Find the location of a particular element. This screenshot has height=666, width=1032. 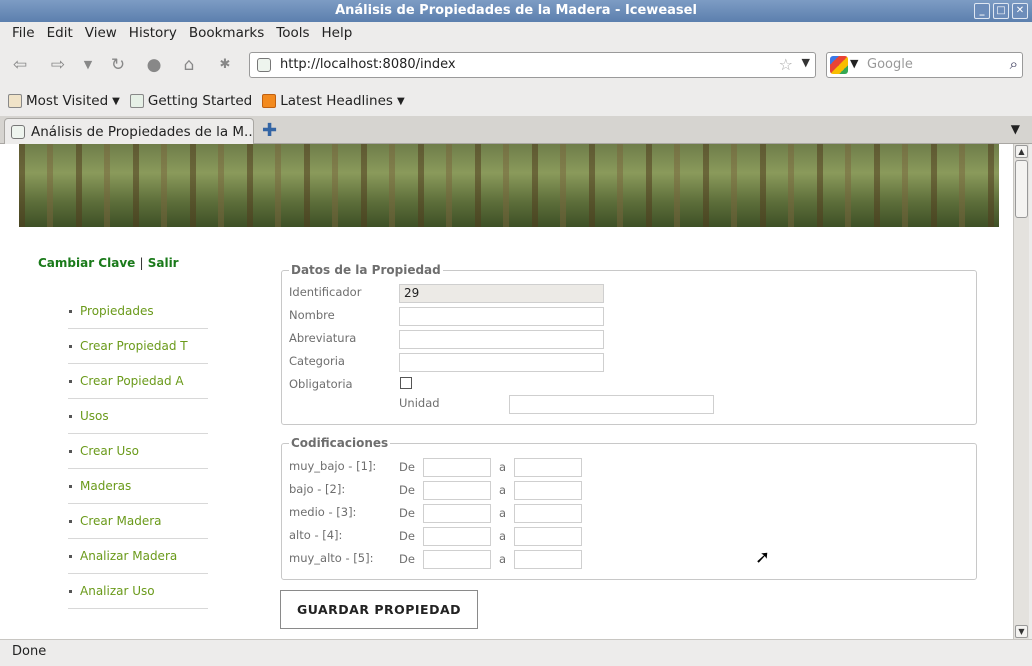

sidebar-item-analizar-madera: Analizar Madera is located at coordinates (138, 556).